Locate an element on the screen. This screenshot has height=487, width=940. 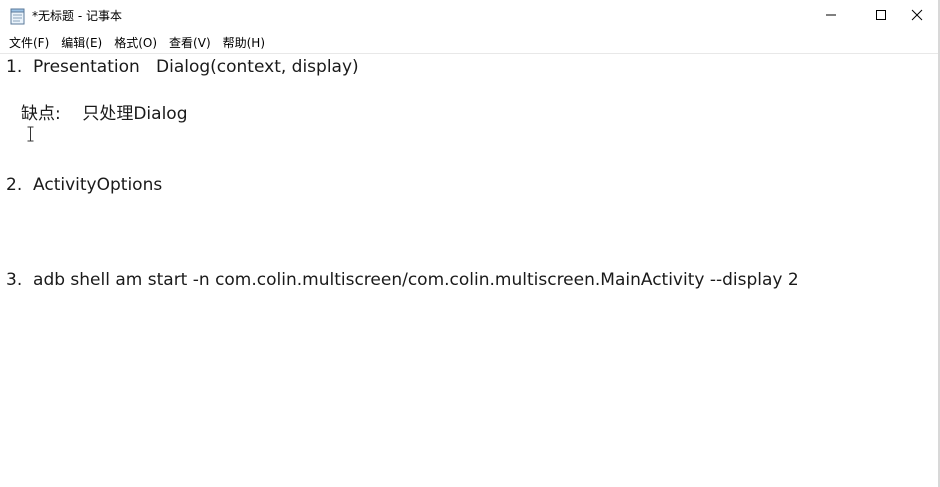
minimize-icon is located at coordinates (831, 15).